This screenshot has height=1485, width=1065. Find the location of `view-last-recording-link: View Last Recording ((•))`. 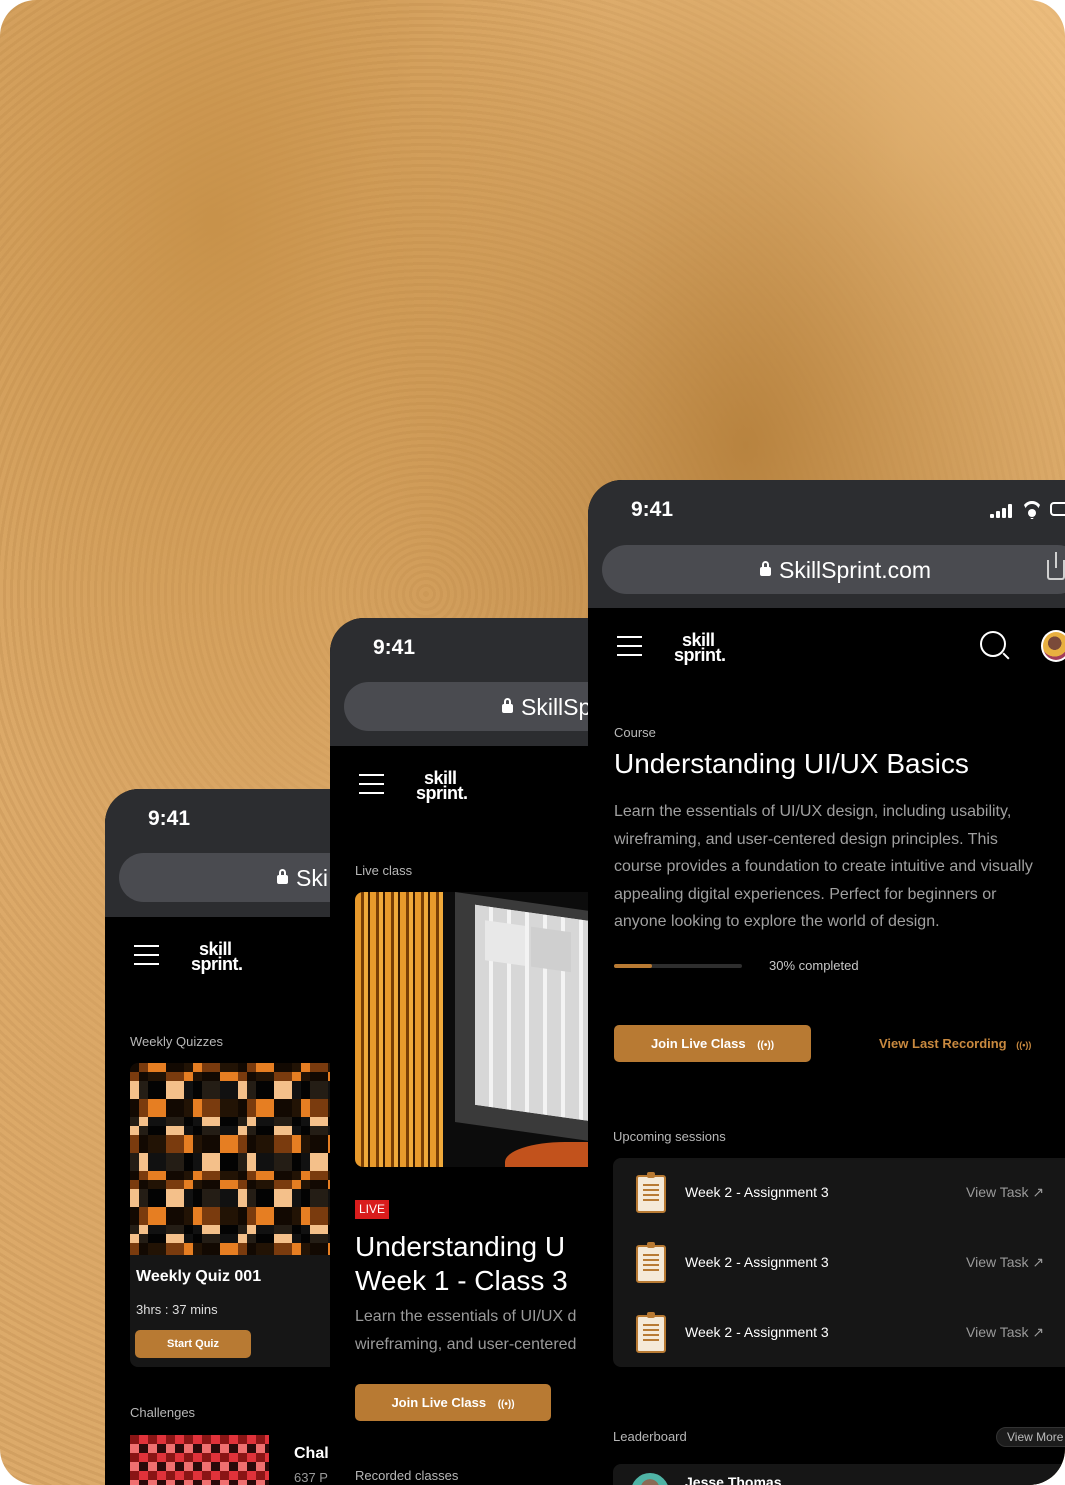

view-last-recording-link: View Last Recording ((•)) is located at coordinates (955, 1043).